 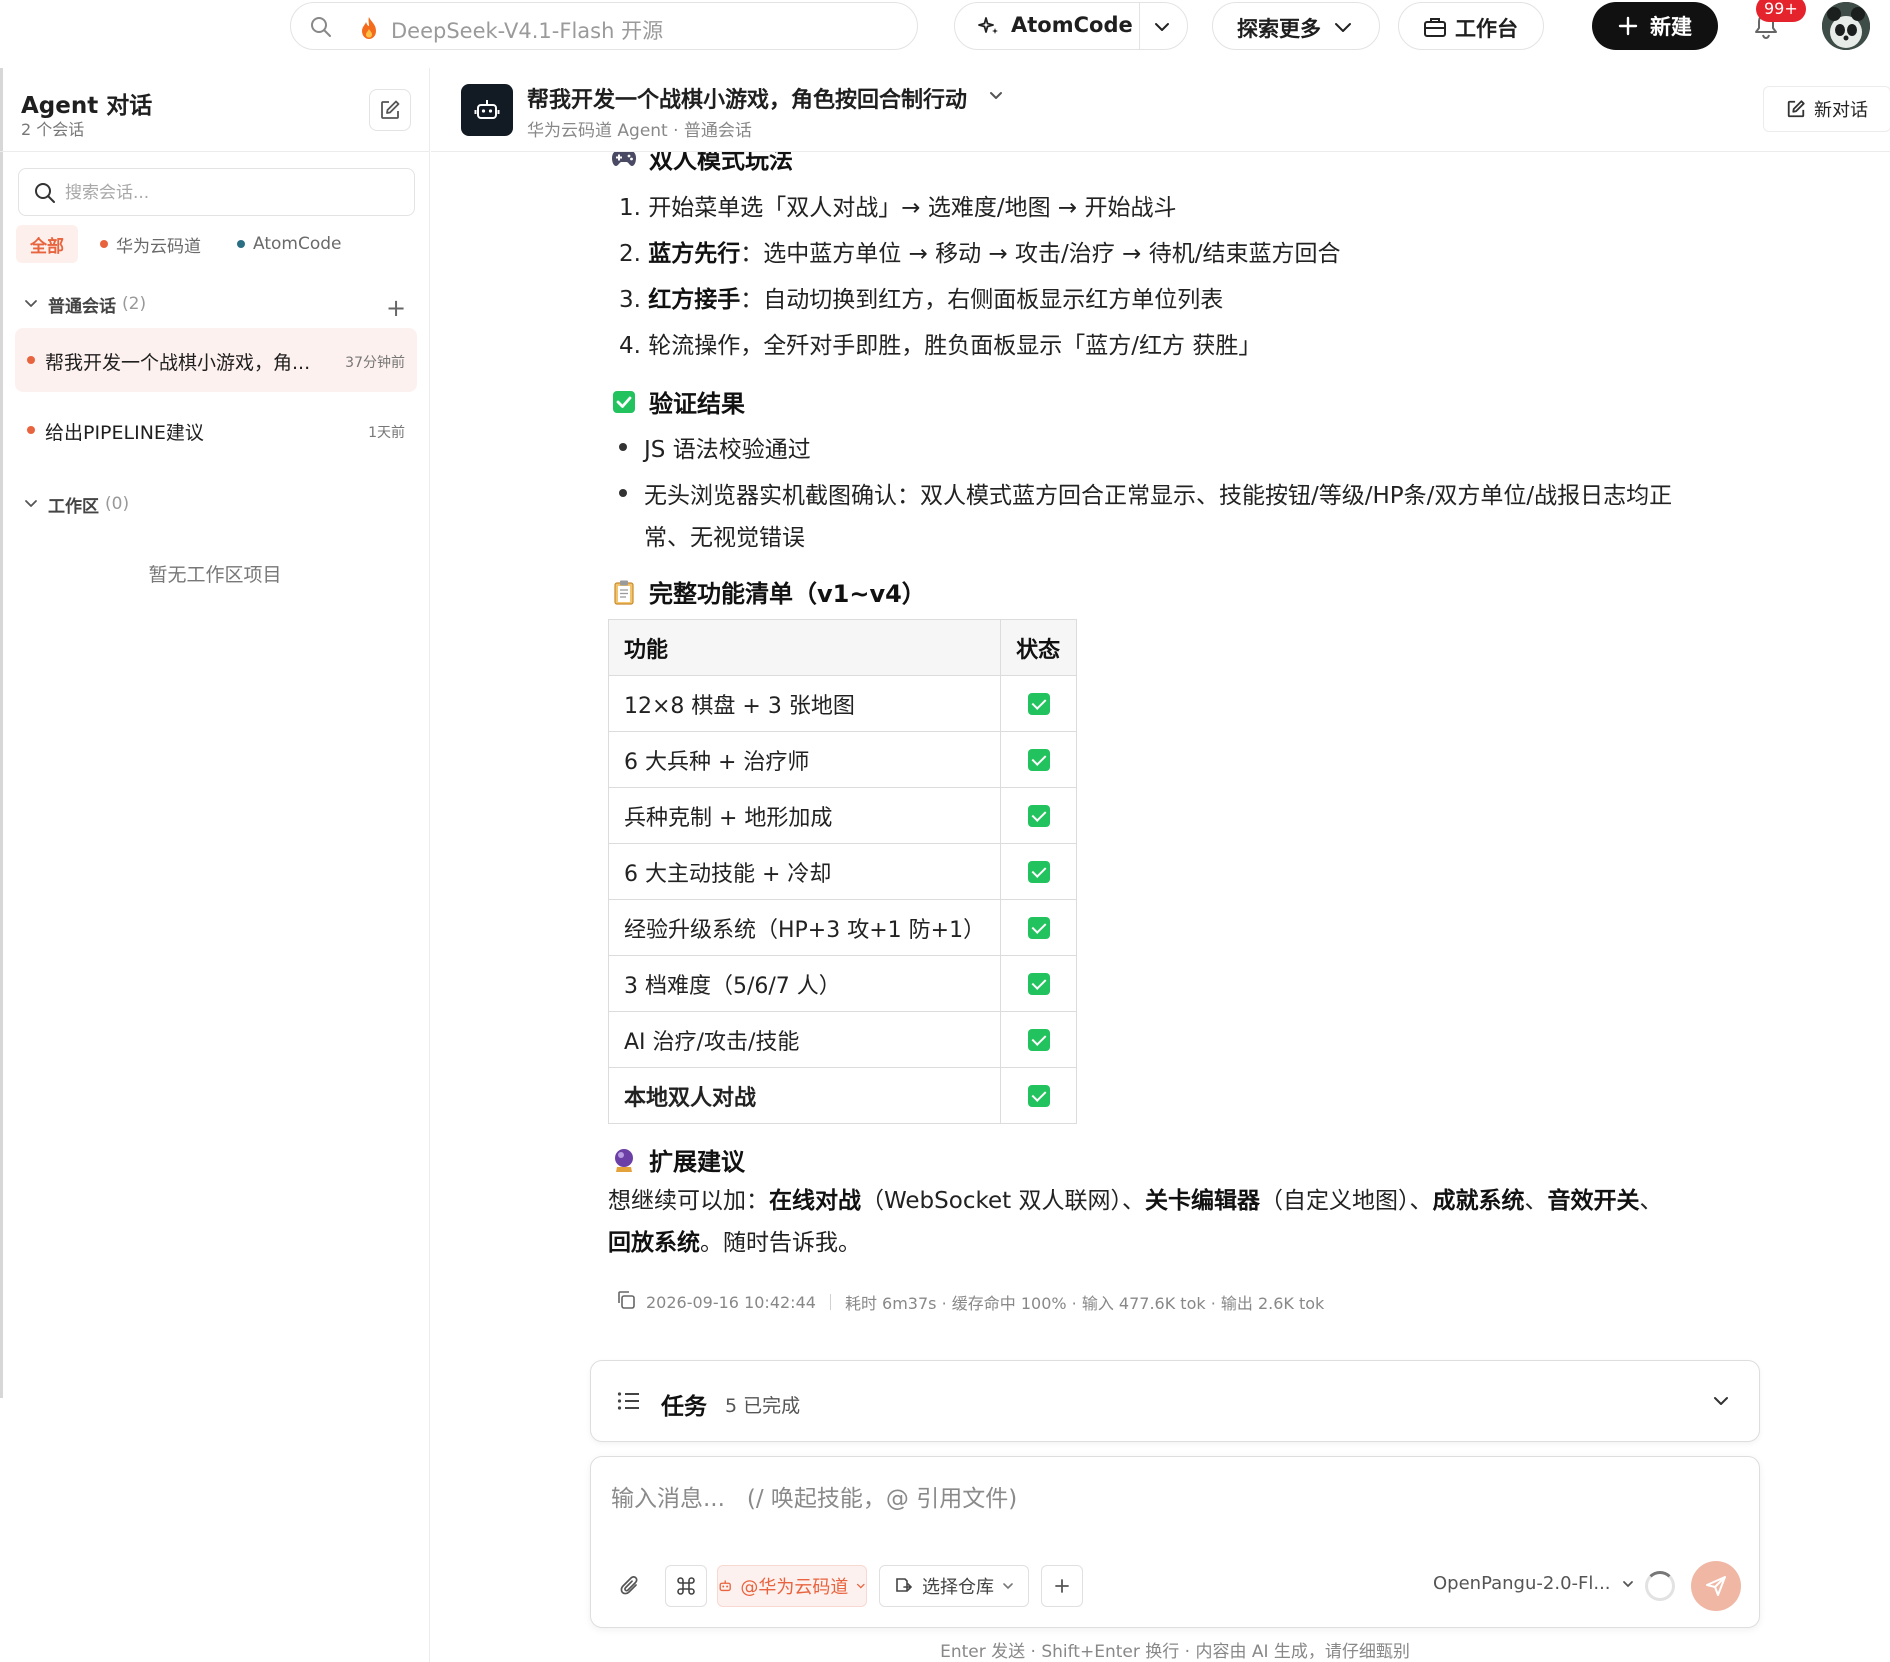 I want to click on text-run: 想继续可以加：, so click(x=688, y=1201).